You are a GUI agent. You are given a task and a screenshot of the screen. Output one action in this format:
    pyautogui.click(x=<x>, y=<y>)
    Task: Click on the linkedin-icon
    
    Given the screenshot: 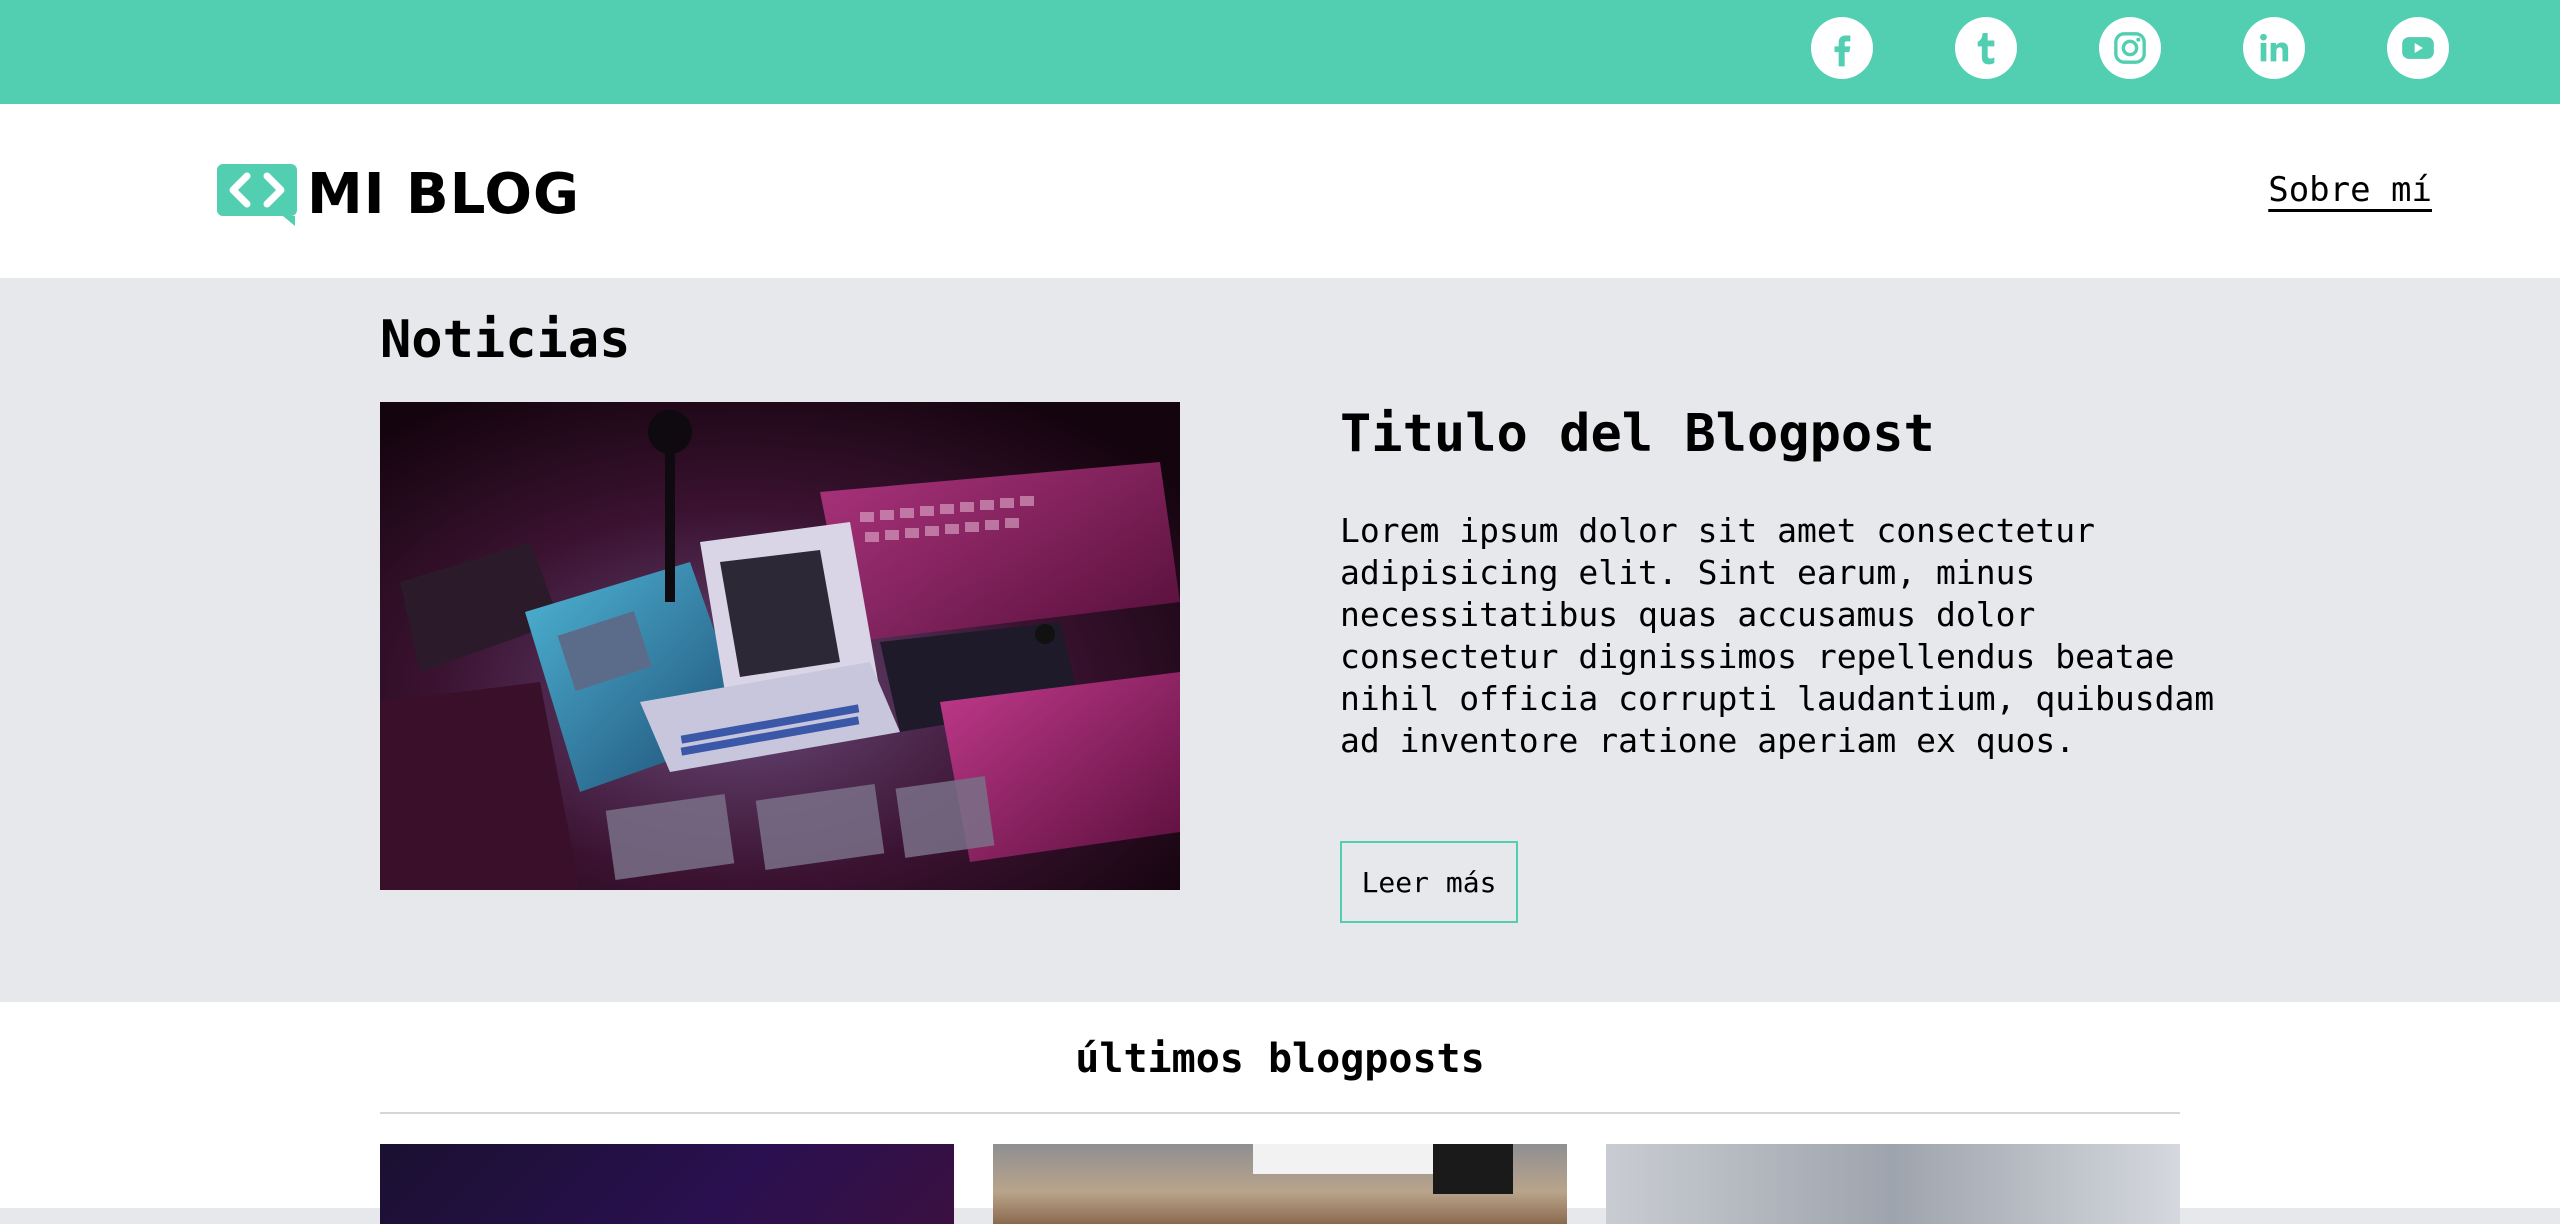 What is the action you would take?
    pyautogui.click(x=2274, y=48)
    